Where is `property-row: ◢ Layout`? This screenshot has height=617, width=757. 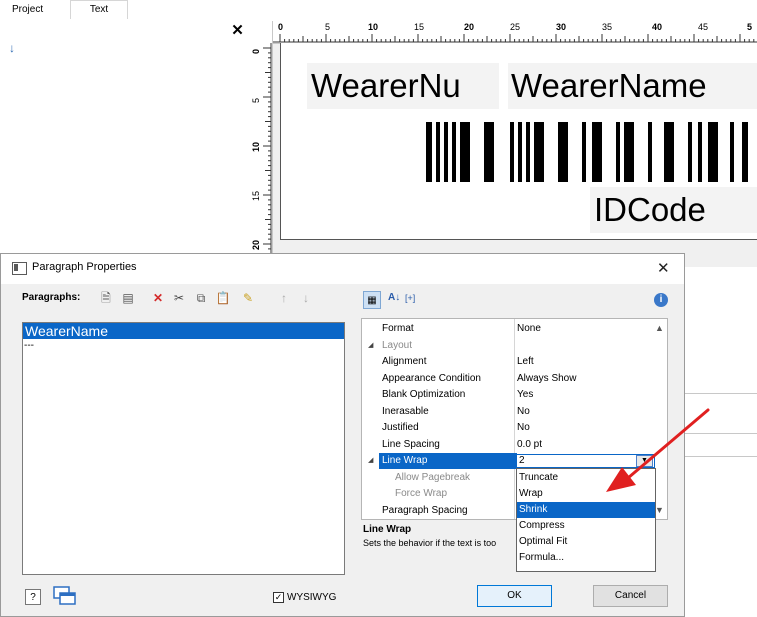 property-row: ◢ Layout is located at coordinates (508, 346).